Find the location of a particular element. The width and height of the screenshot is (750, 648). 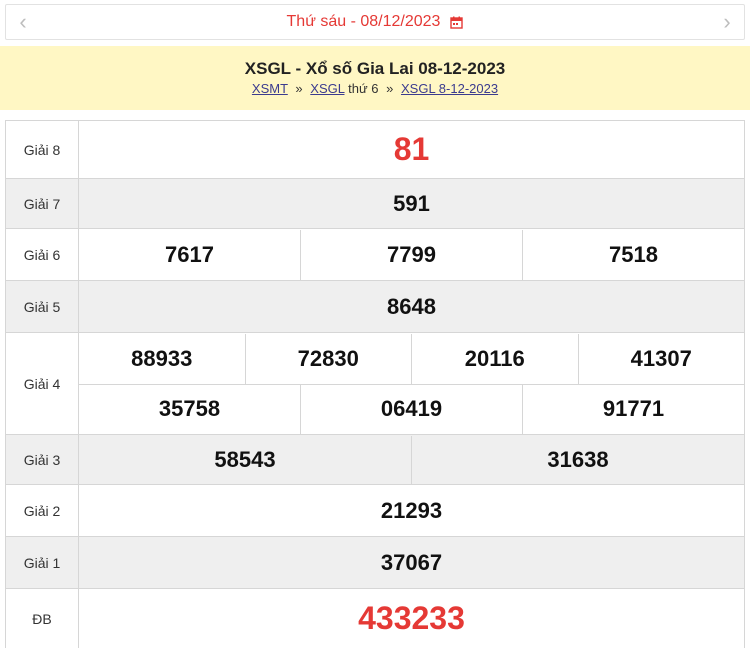

prize-number: 21293 is located at coordinates (411, 510).